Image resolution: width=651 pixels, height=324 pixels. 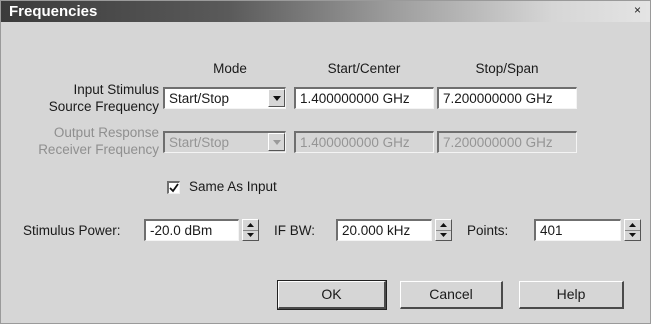 What do you see at coordinates (364, 68) in the screenshot?
I see `header-start-center: Start/Center` at bounding box center [364, 68].